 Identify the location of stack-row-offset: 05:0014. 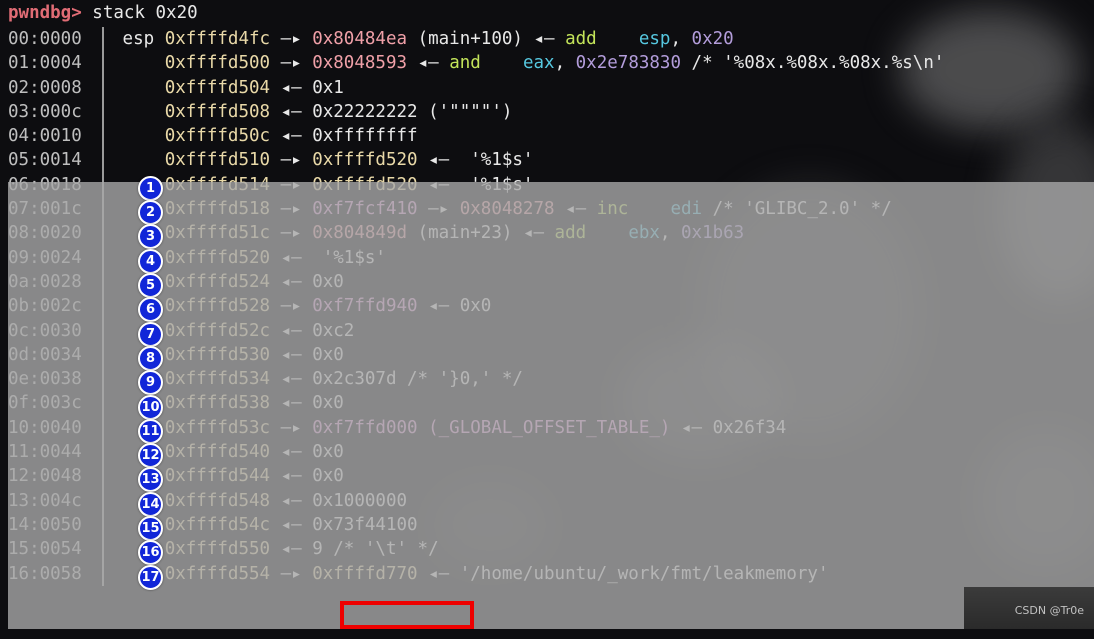
(45, 160).